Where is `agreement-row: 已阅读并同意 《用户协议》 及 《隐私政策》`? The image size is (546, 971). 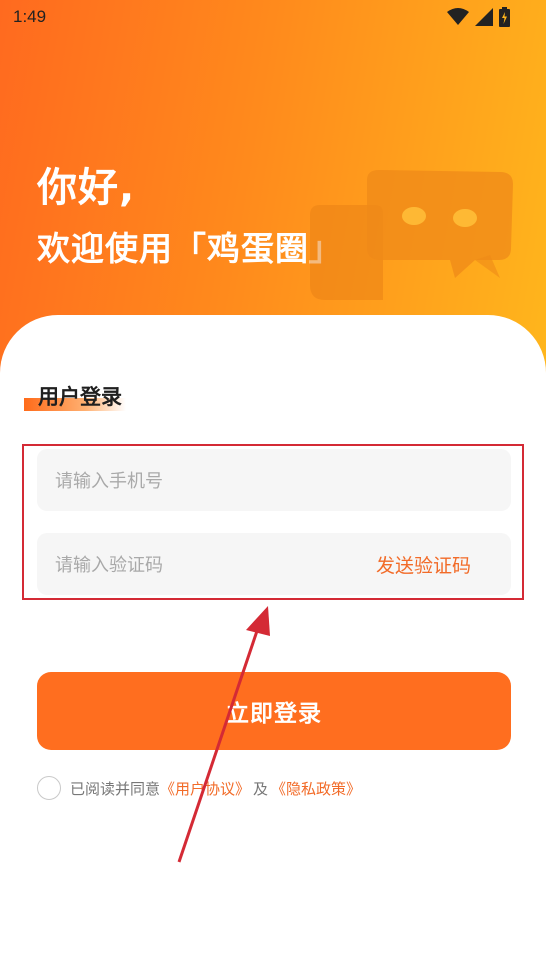
agreement-row: 已阅读并同意 《用户协议》 及 《隐私政策》 is located at coordinates (199, 788).